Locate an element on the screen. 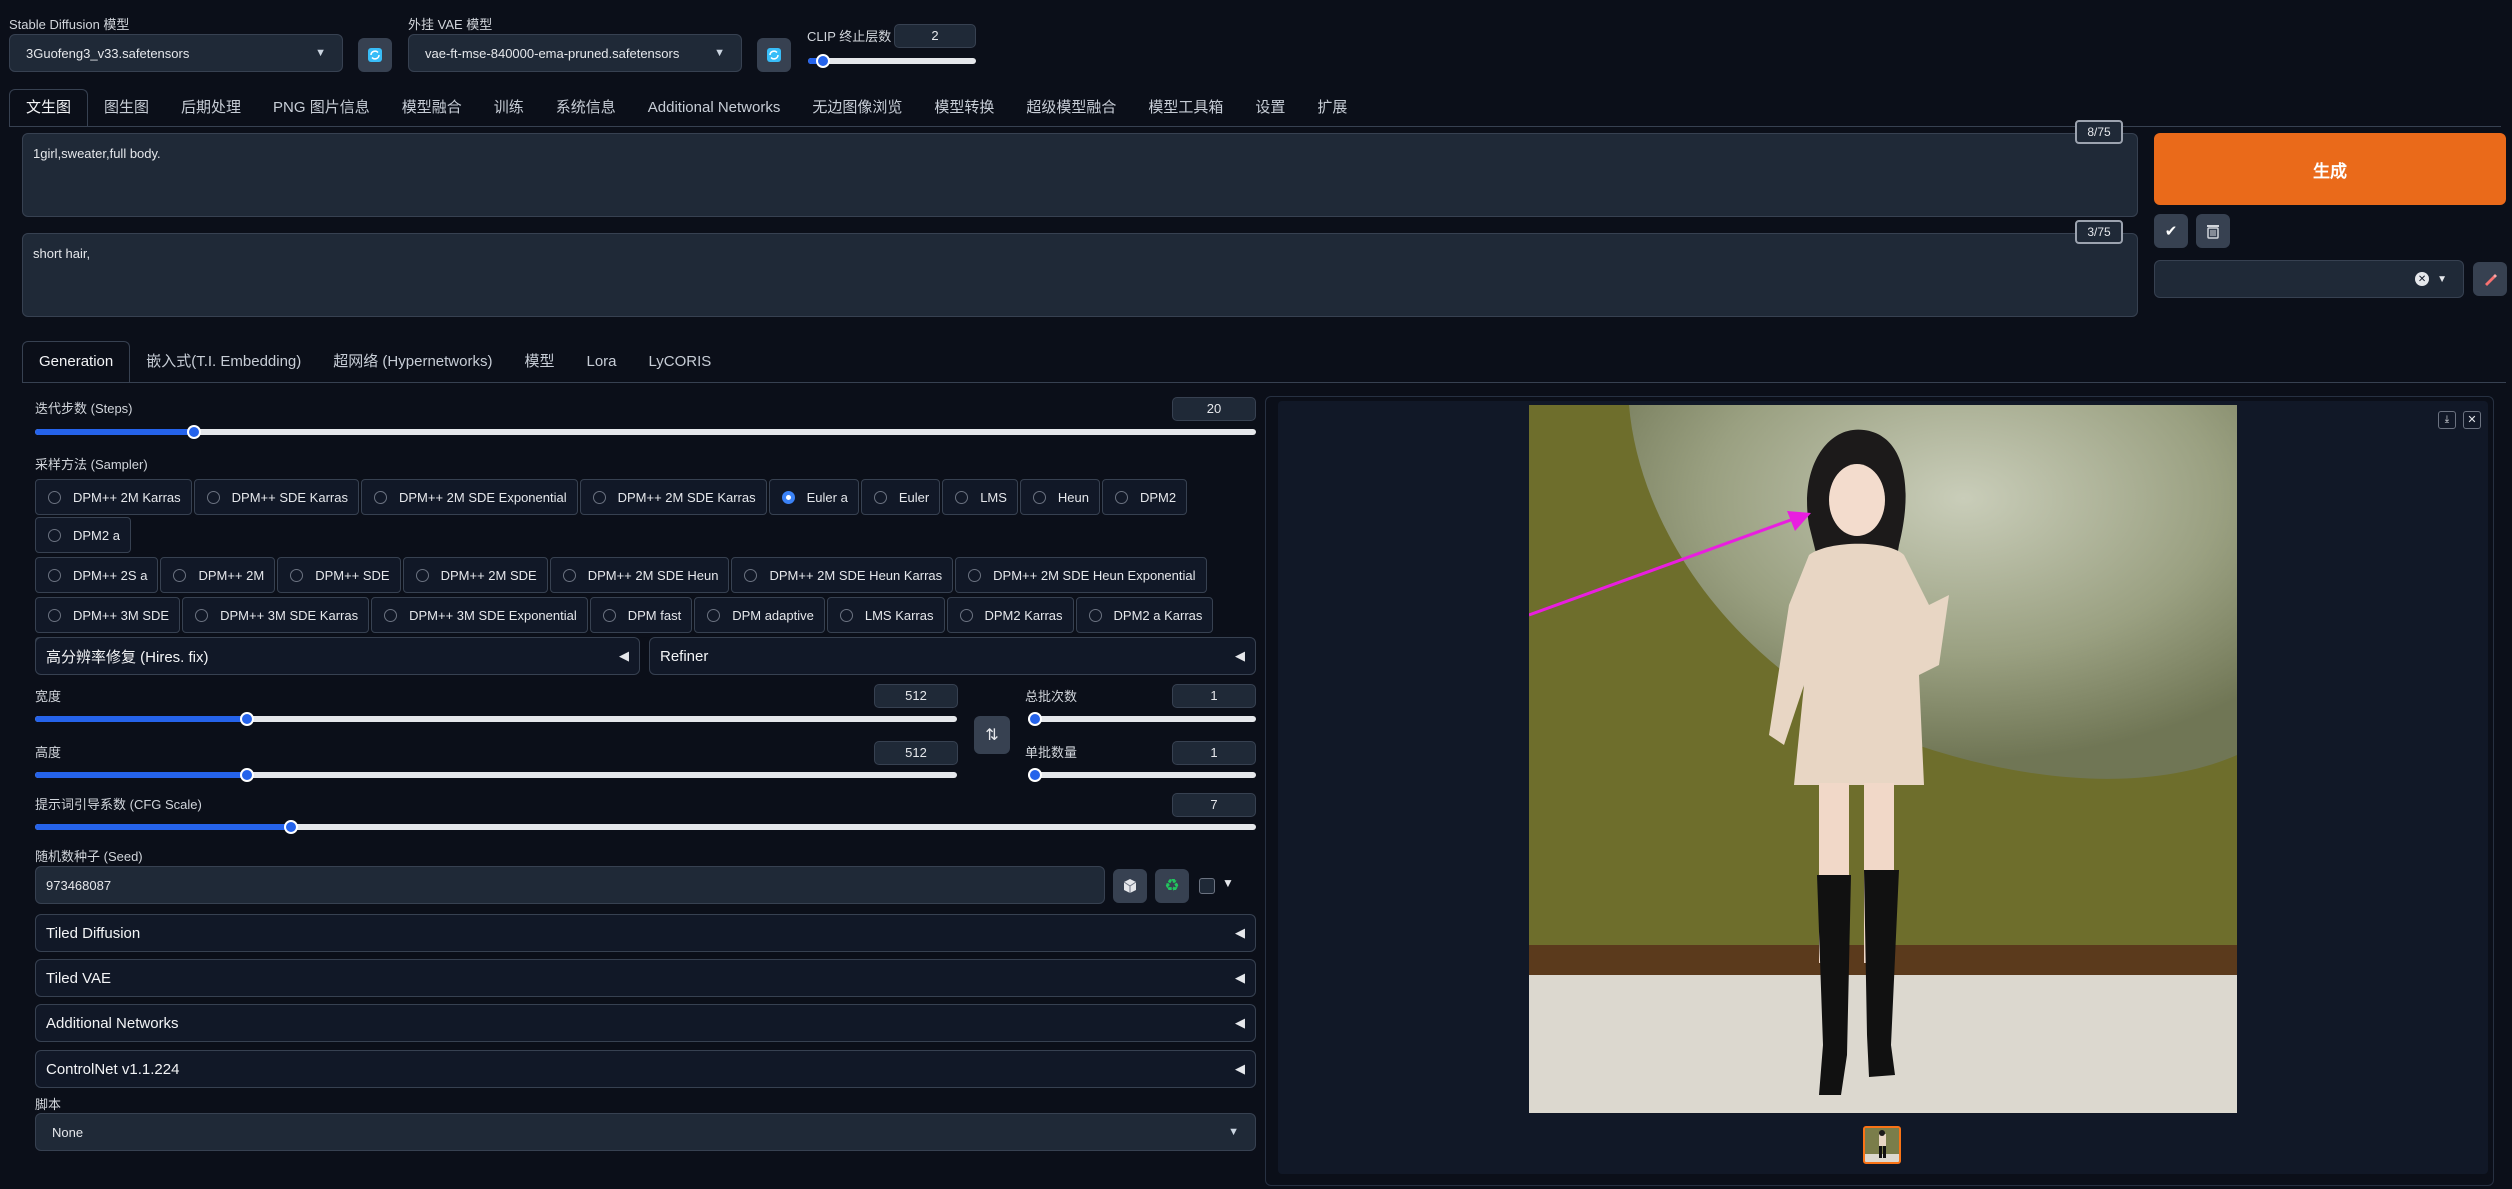  tab-additional-networks: Additional Networks is located at coordinates (714, 108).